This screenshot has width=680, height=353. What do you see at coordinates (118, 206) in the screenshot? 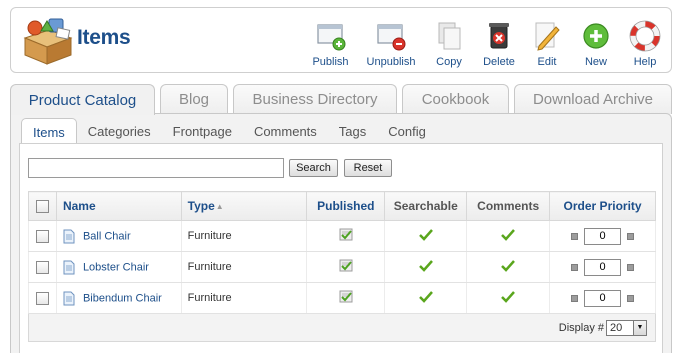
I see `name-column-header: Name` at bounding box center [118, 206].